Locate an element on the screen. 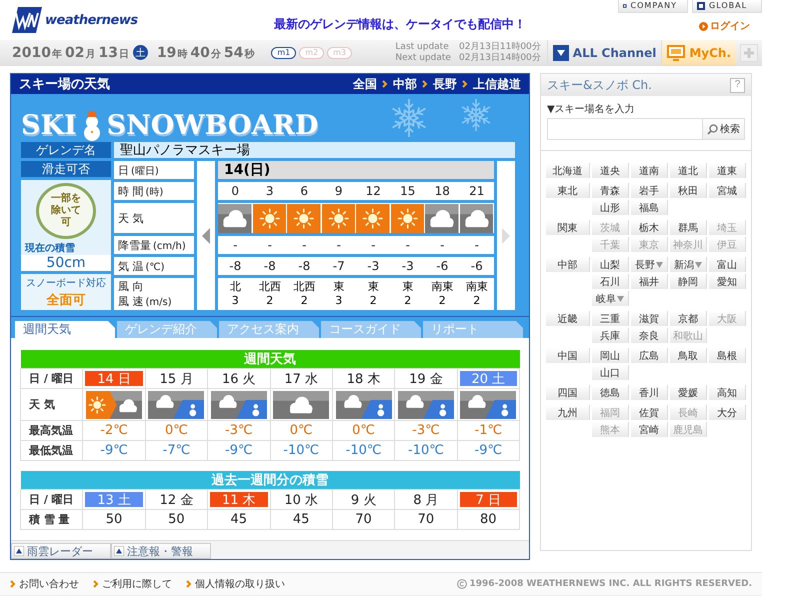 The height and width of the screenshot is (600, 800). prefecture-button: 宮城 is located at coordinates (727, 190).